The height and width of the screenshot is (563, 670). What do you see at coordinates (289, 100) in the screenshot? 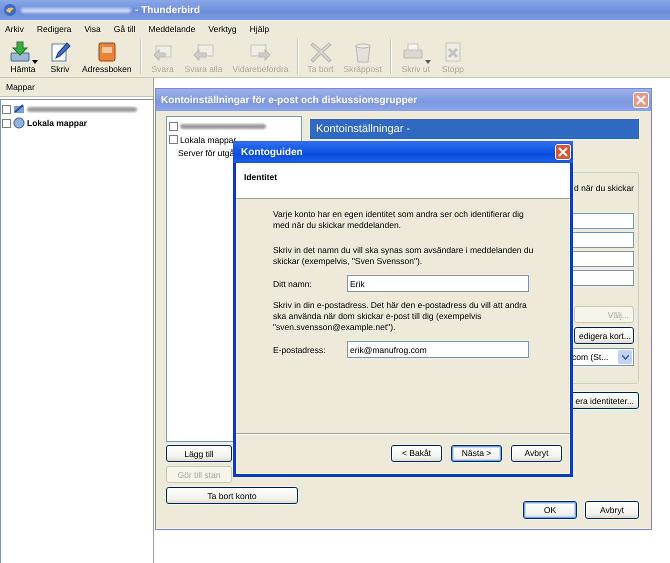
I see `dialog-title: Kontoinställningar för e-post och diskussionsgrupper` at bounding box center [289, 100].